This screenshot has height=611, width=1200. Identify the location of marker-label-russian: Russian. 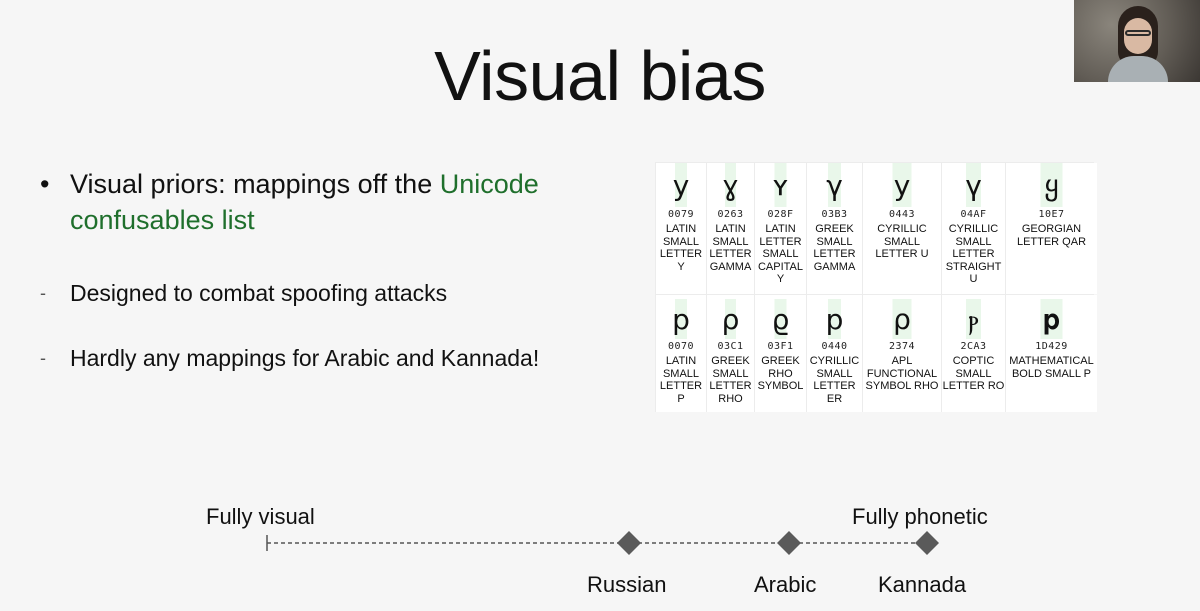
(627, 584).